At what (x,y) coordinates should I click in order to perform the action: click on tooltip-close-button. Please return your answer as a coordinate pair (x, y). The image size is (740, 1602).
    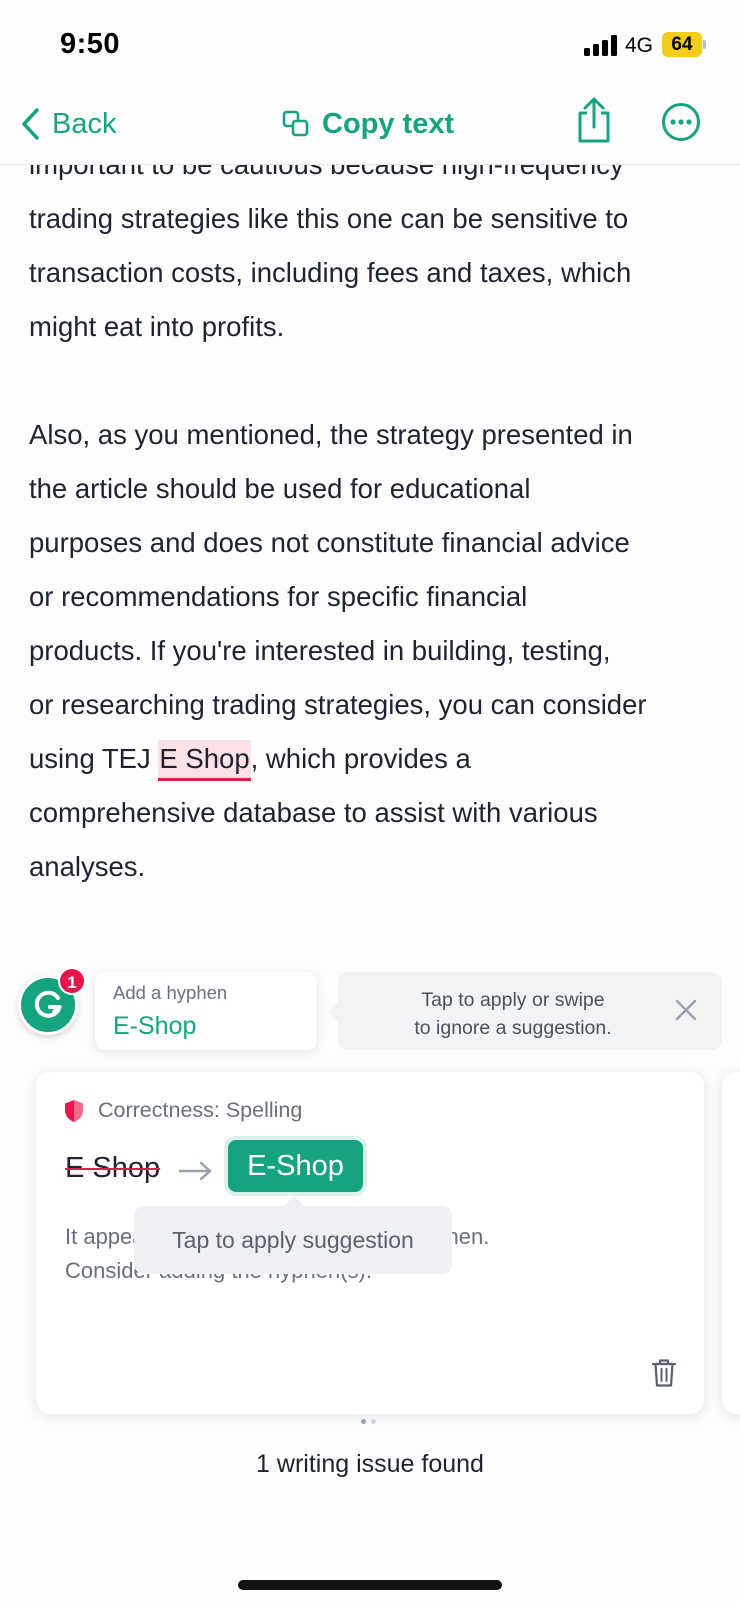
    Looking at the image, I should click on (686, 1010).